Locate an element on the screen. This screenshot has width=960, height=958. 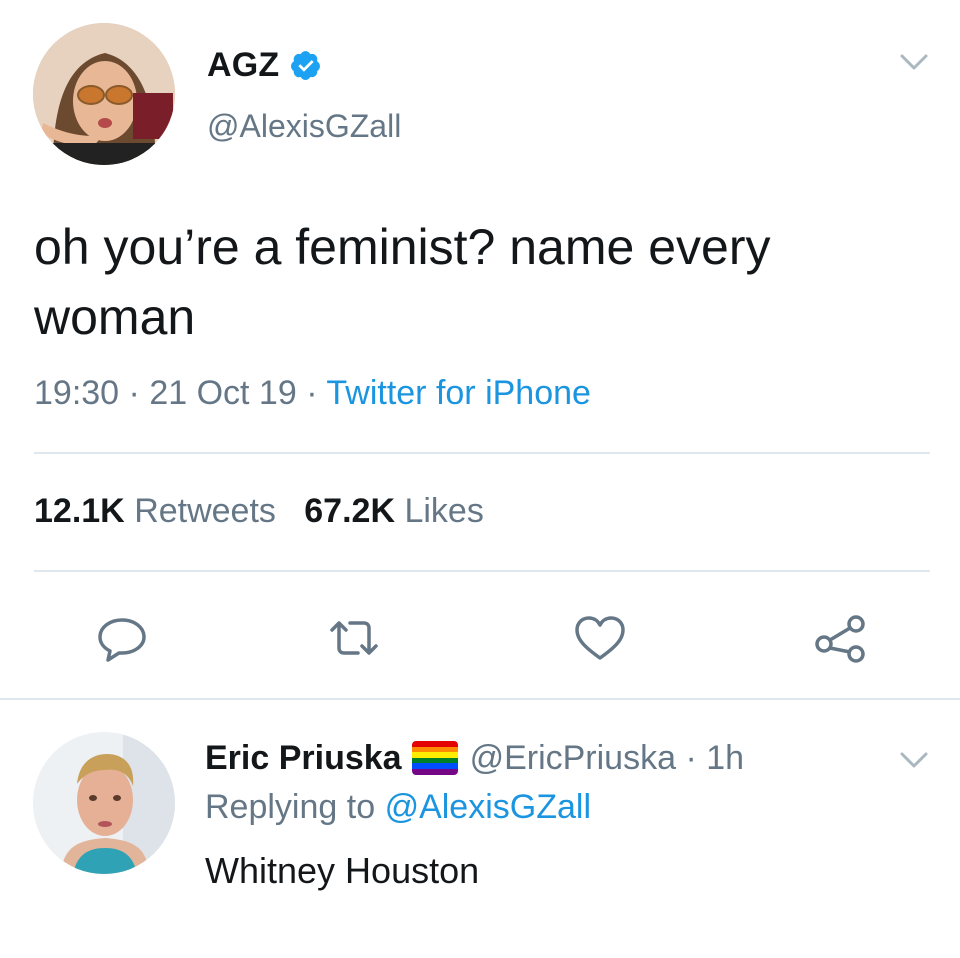
retweet-button is located at coordinates (354, 638).